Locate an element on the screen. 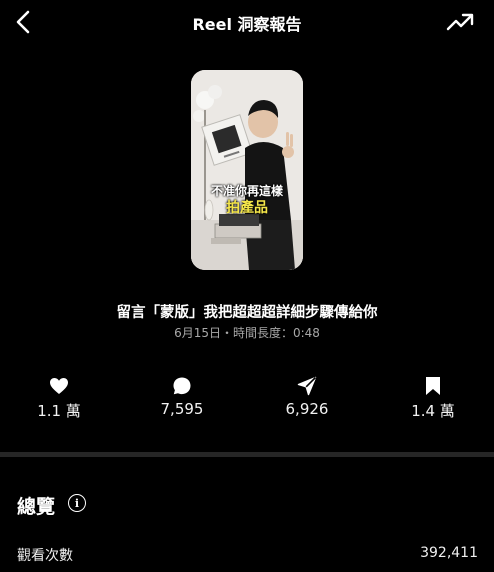 The width and height of the screenshot is (494, 572). bookmark-icon is located at coordinates (433, 386).